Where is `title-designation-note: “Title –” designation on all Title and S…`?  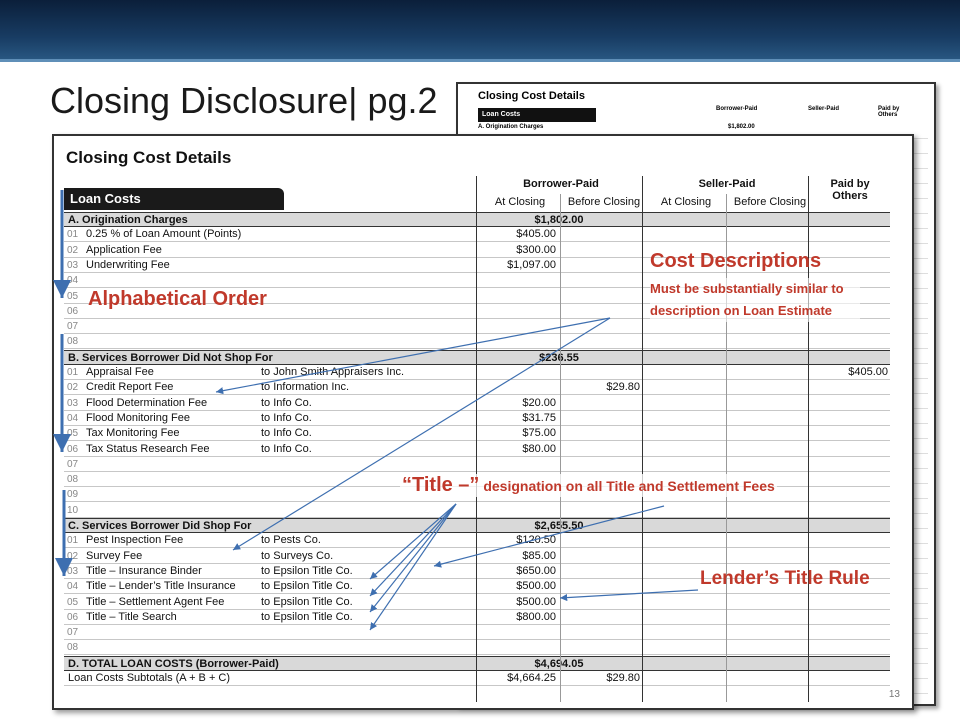 title-designation-note: “Title –” designation on all Title and S… is located at coordinates (588, 485).